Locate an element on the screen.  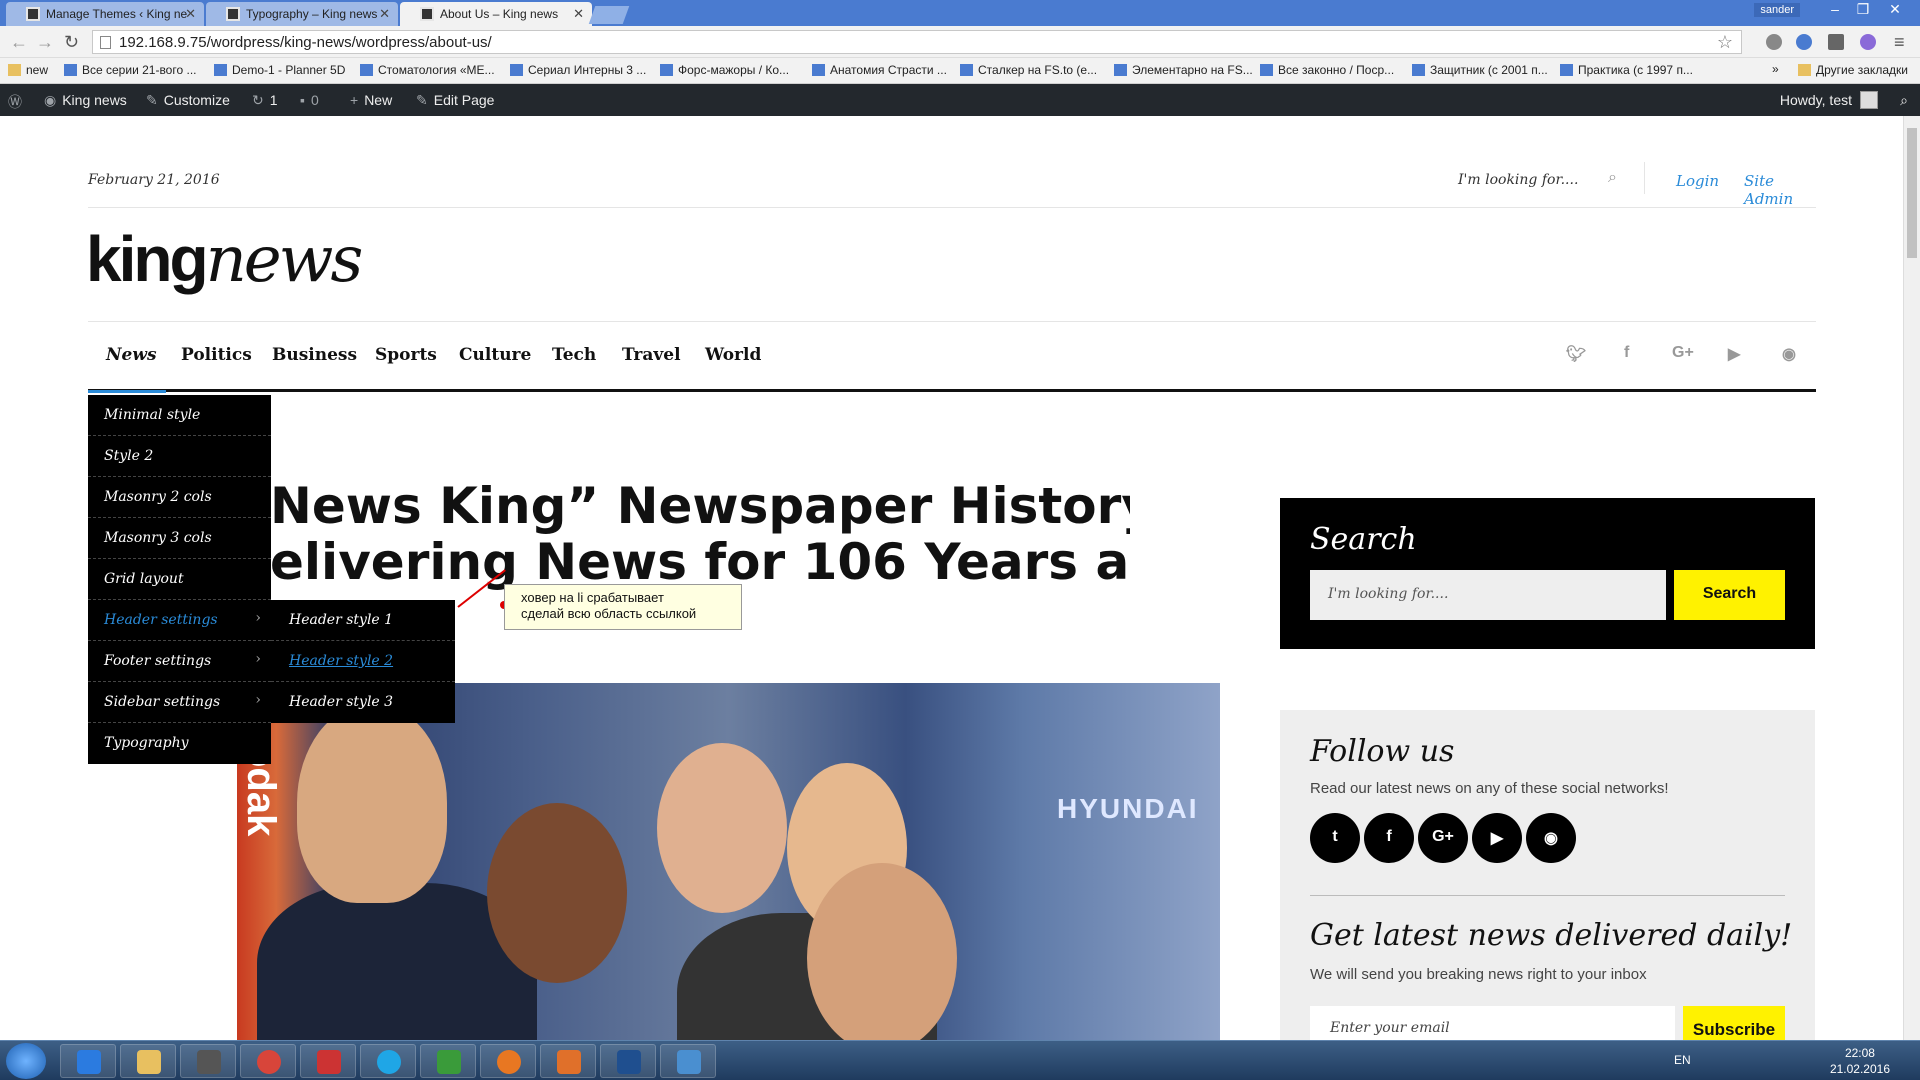
admin-search-icon: ⌕ is located at coordinates (1904, 100).